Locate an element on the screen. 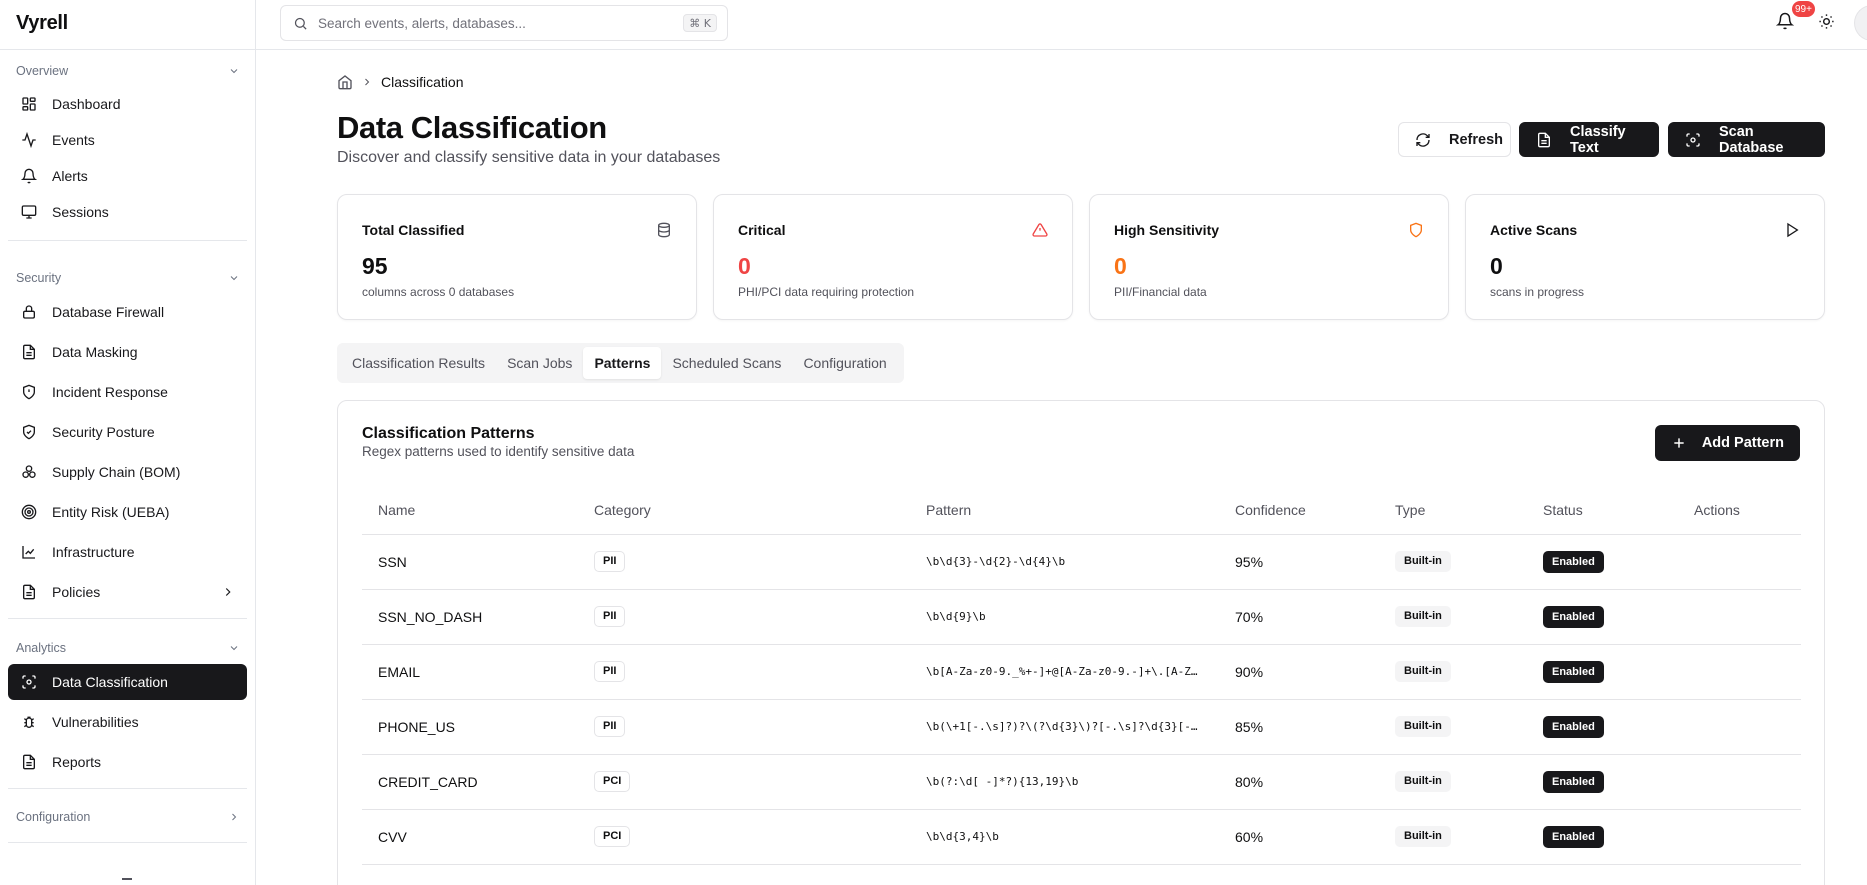  column-header: Status is located at coordinates (1602, 510).